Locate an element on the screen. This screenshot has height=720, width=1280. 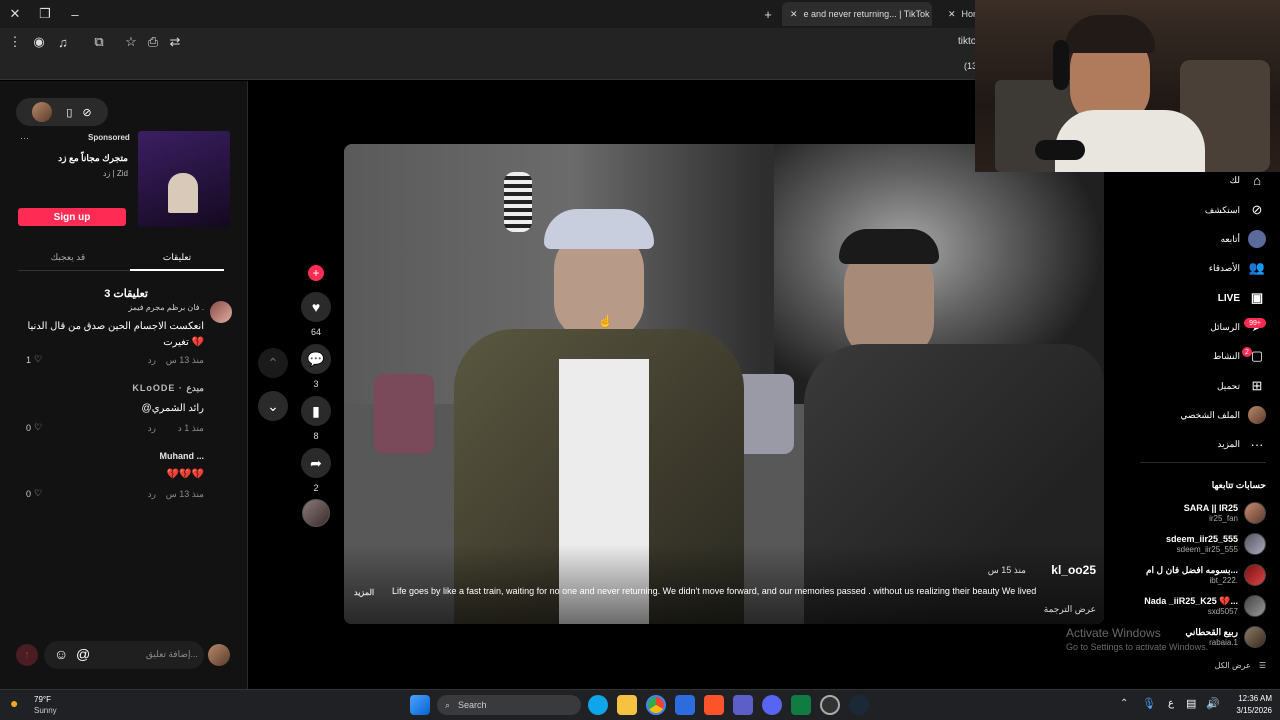
nav-more: المزيد ··· is located at coordinates (1241, 444).